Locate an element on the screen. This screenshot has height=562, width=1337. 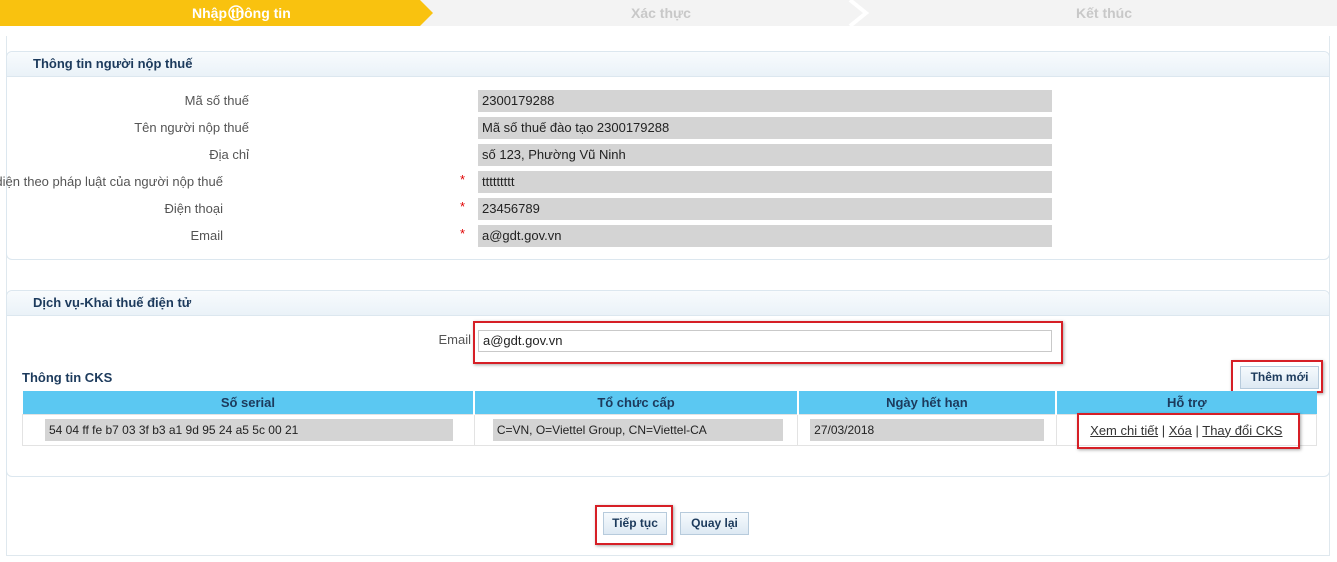
add-new-highlight-box is located at coordinates (1277, 376).